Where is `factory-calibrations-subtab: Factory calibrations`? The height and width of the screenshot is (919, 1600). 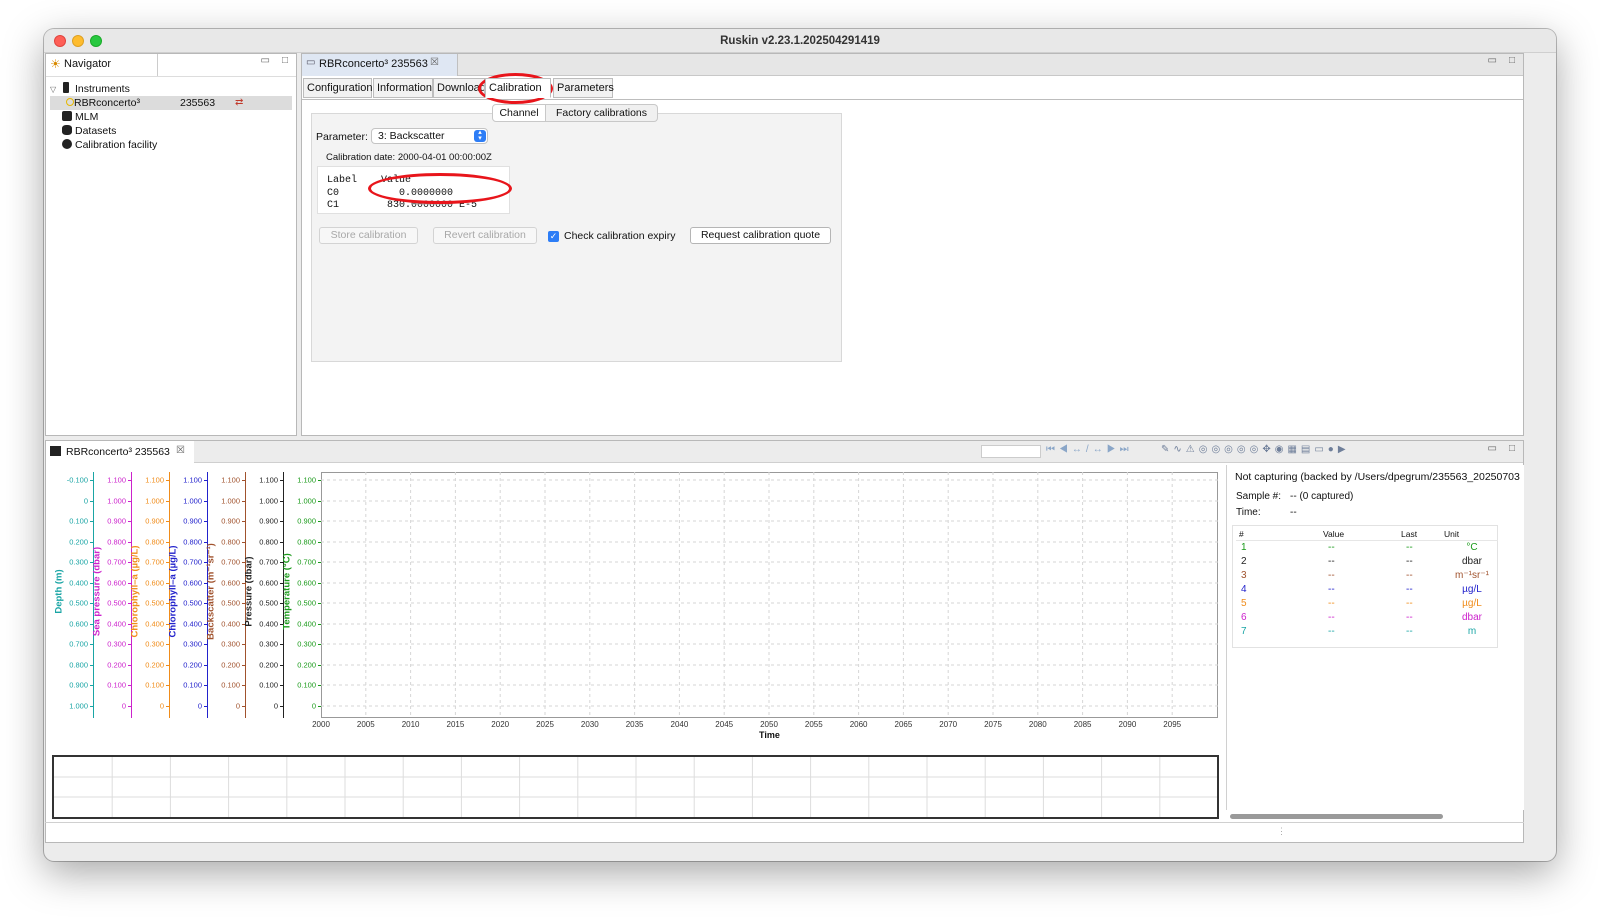
factory-calibrations-subtab: Factory calibrations is located at coordinates (602, 113).